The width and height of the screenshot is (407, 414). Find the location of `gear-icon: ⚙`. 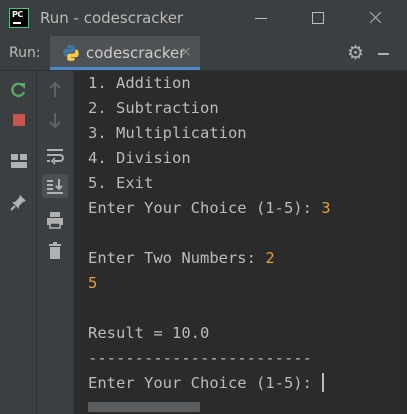

gear-icon: ⚙ is located at coordinates (357, 53).